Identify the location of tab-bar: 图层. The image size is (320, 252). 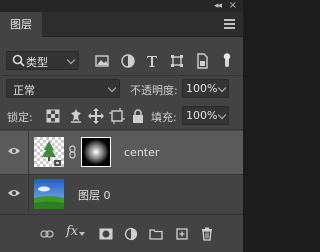
(121, 24).